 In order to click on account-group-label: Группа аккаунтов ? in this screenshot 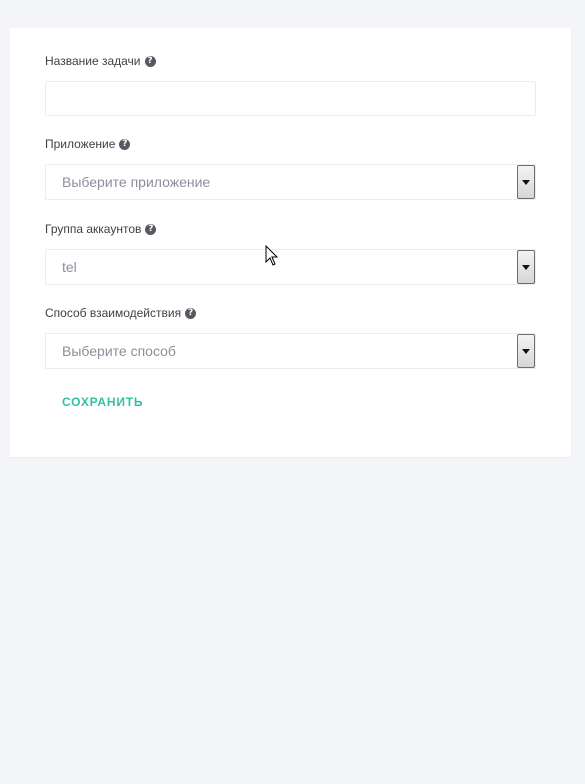, I will do `click(101, 229)`.